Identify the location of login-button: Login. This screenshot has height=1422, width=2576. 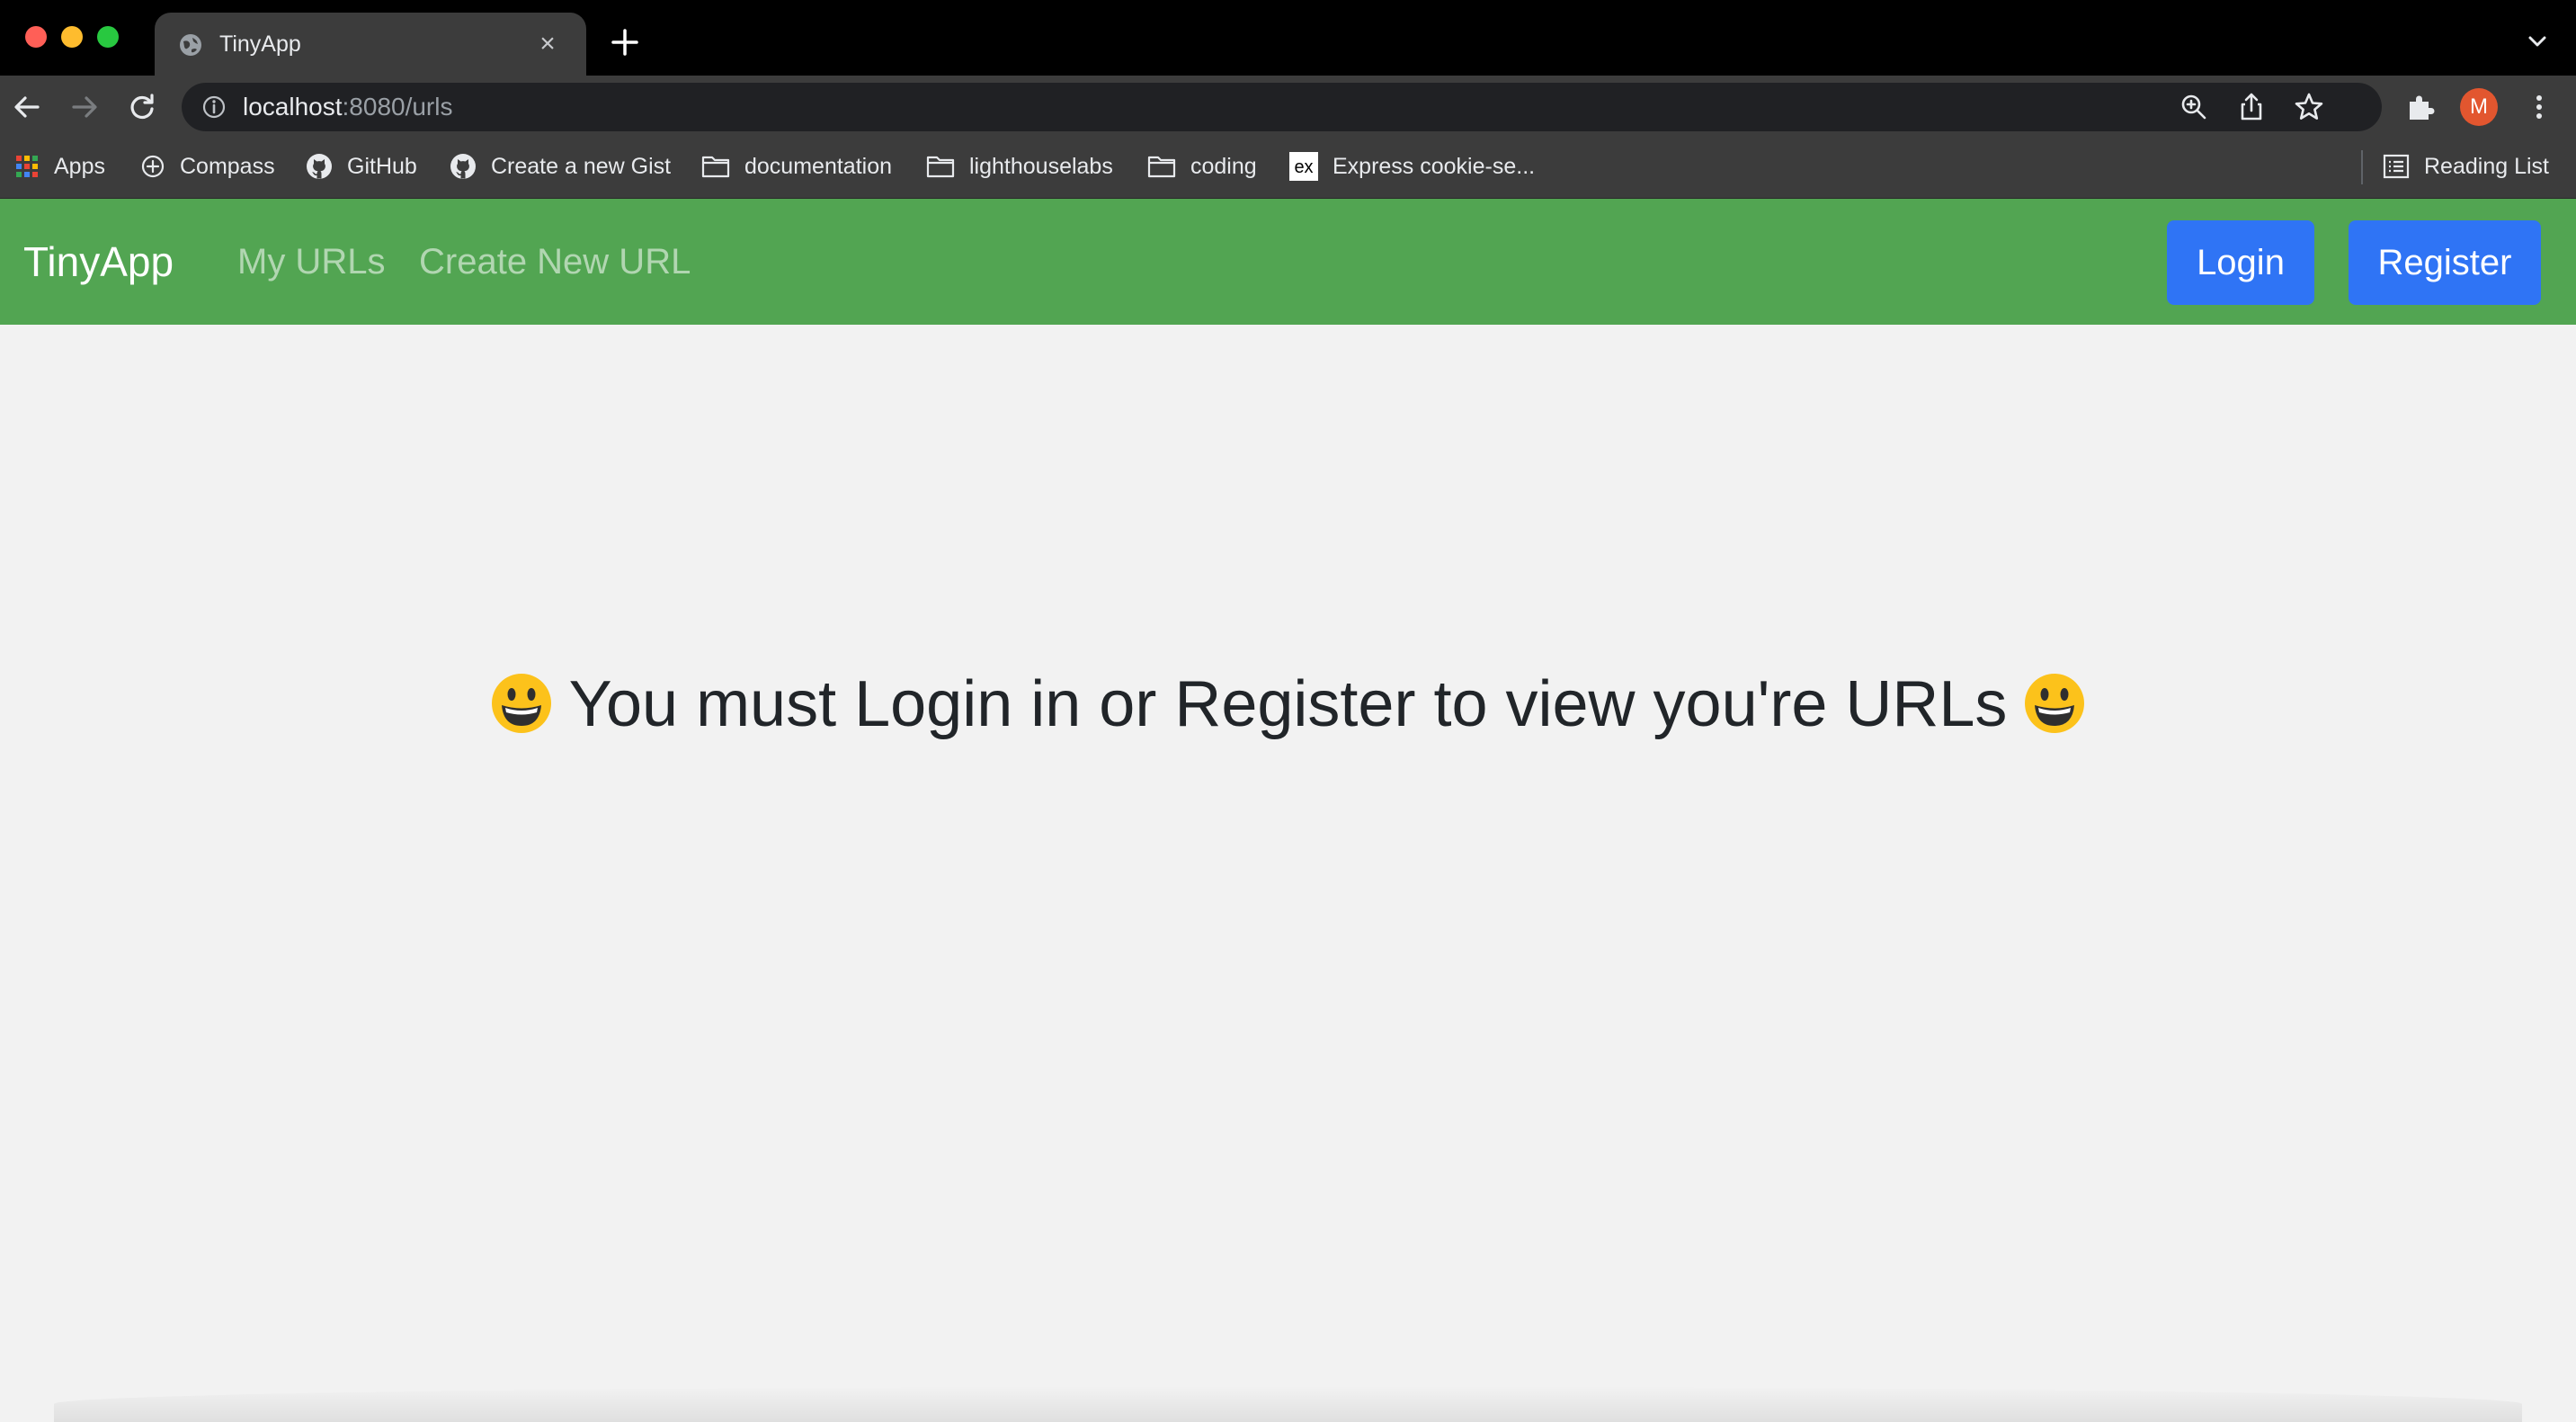
(2241, 263).